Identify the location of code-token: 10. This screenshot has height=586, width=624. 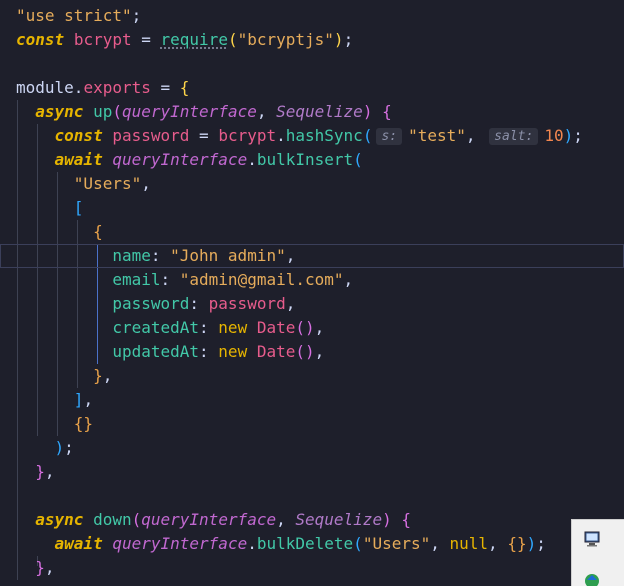
(554, 135).